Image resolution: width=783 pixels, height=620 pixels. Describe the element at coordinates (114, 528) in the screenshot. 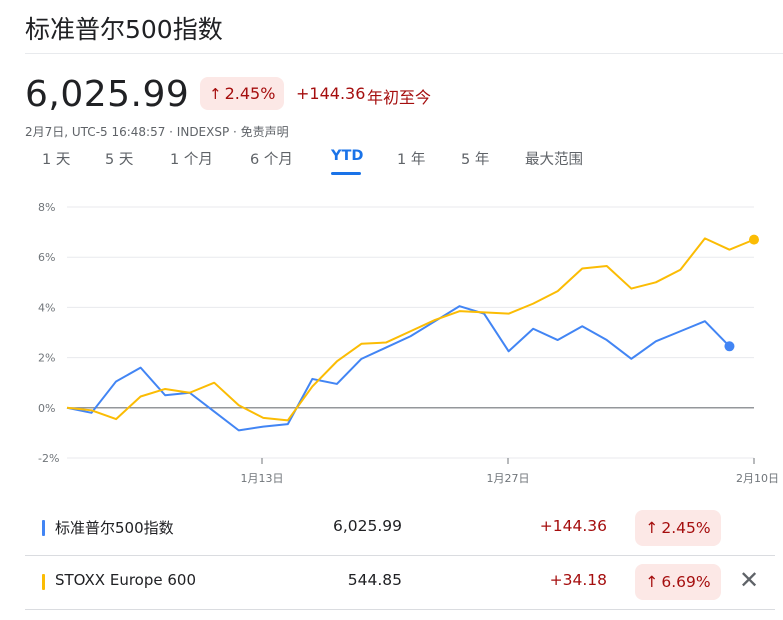

I see `comparison-name: 标准普尔500指数` at that location.